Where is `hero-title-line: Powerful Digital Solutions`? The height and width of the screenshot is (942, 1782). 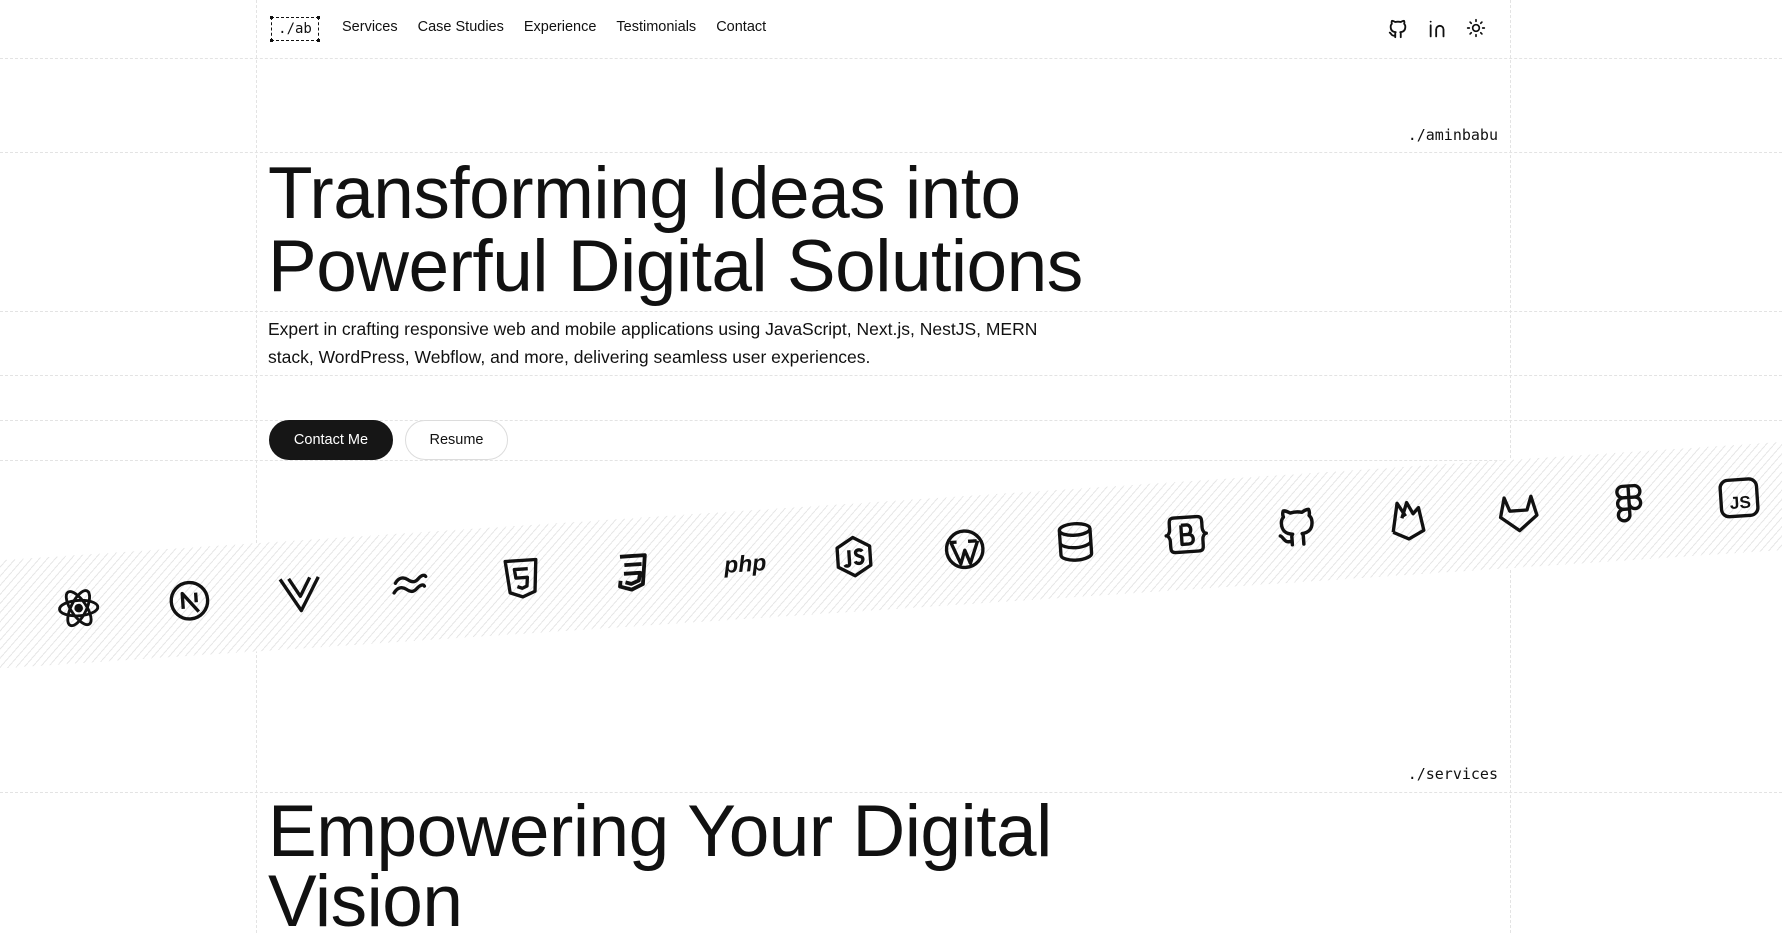
hero-title-line: Powerful Digital Solutions is located at coordinates (675, 266).